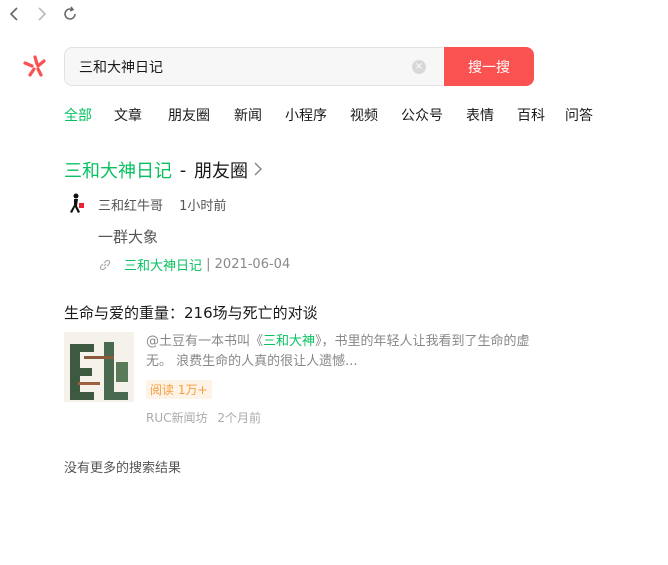 The image size is (668, 565). I want to click on moments-content: 一群大象, so click(128, 236).